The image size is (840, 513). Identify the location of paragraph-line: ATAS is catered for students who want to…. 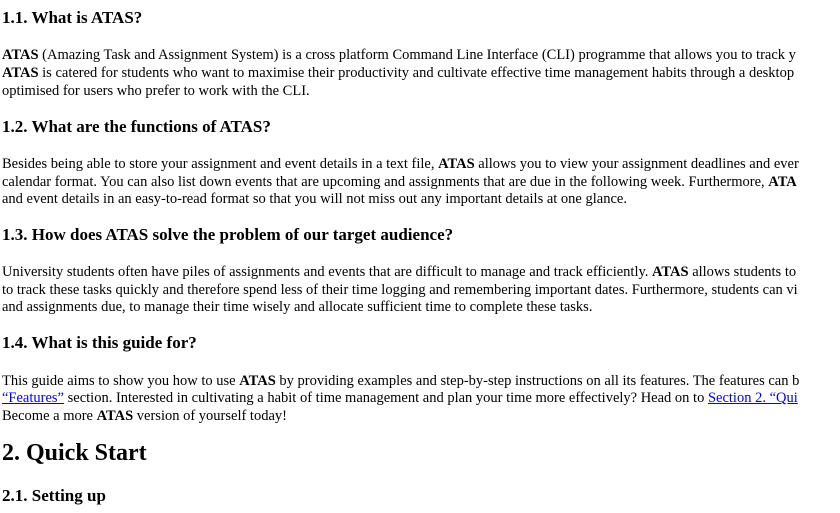
(398, 73).